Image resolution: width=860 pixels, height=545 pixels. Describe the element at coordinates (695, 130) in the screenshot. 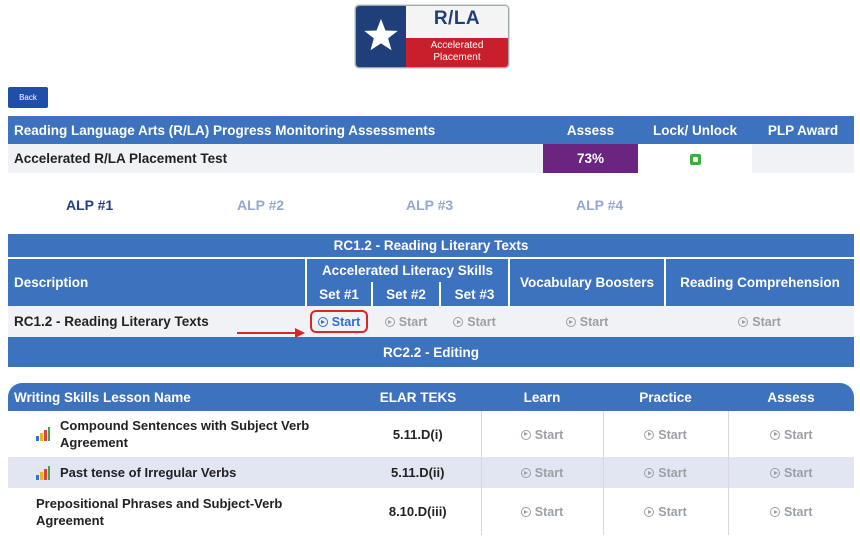

I see `lock-unlock-header: Lock/ Unlock` at that location.